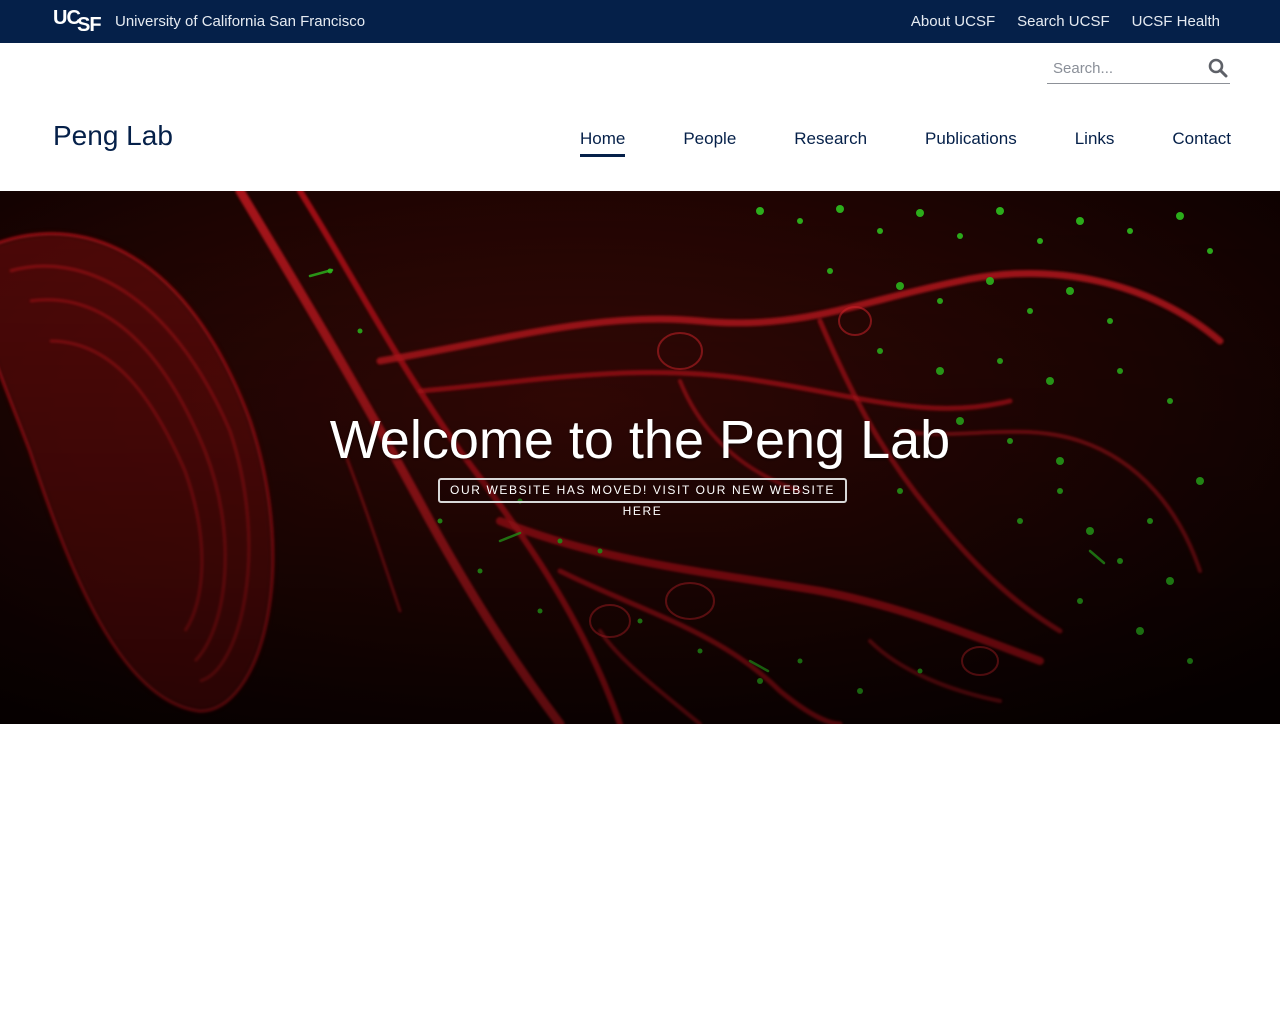 Image resolution: width=1280 pixels, height=1024 pixels. What do you see at coordinates (1201, 139) in the screenshot?
I see `nav-contact: Contact` at bounding box center [1201, 139].